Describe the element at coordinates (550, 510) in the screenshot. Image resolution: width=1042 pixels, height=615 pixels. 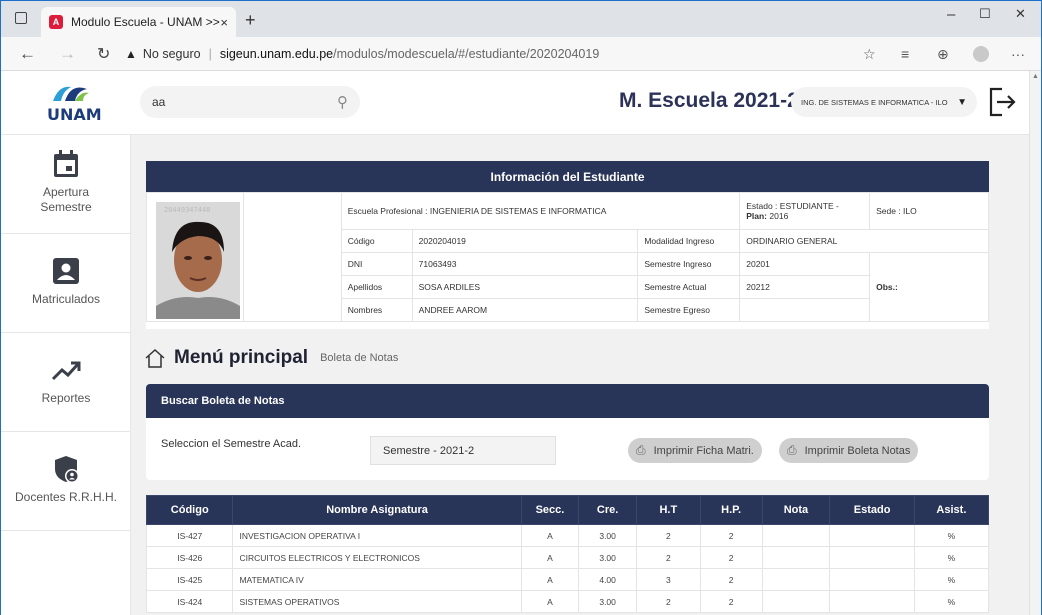
I see `col-secc: Secc.` at that location.